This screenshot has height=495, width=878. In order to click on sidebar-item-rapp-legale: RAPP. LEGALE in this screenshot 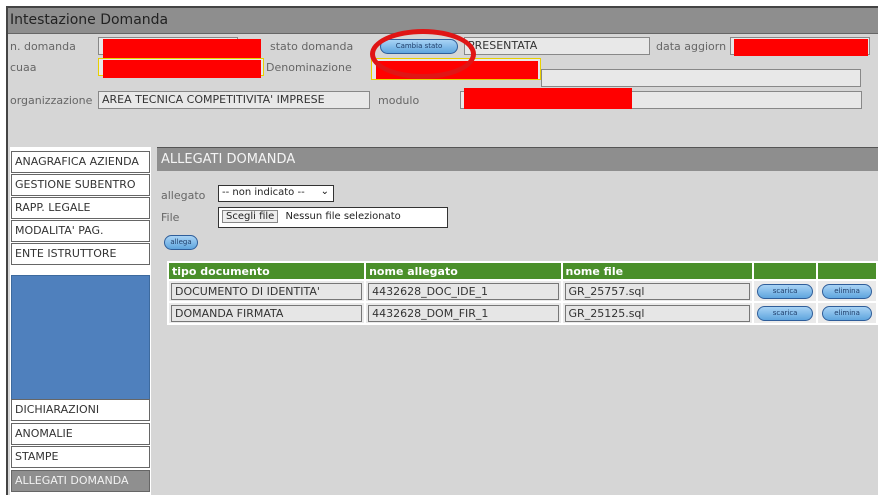, I will do `click(80, 208)`.